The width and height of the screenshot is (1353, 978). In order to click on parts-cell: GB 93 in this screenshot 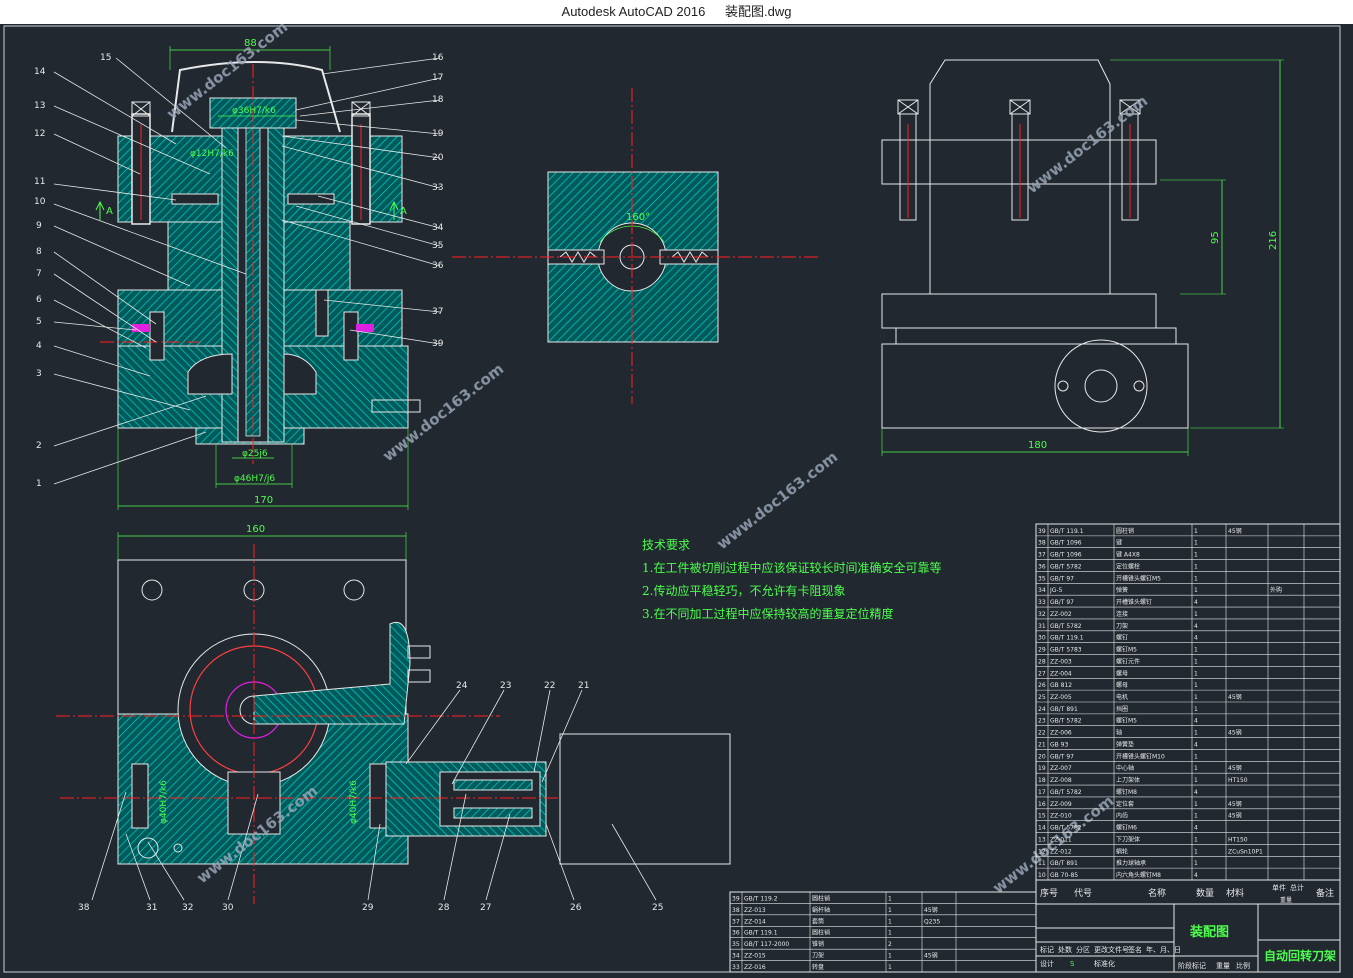, I will do `click(1059, 744)`.